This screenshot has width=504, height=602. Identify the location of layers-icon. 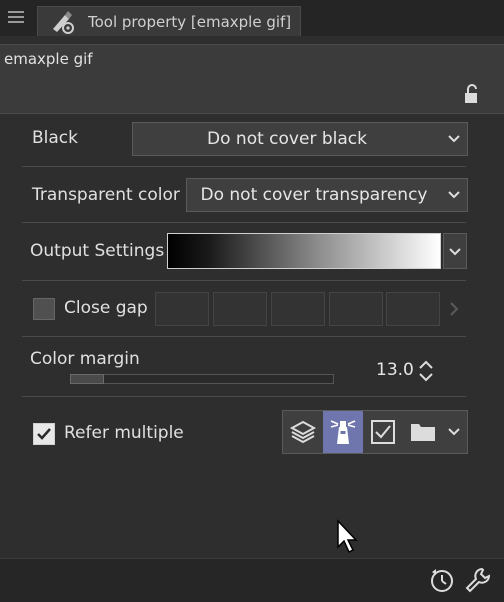
(303, 432).